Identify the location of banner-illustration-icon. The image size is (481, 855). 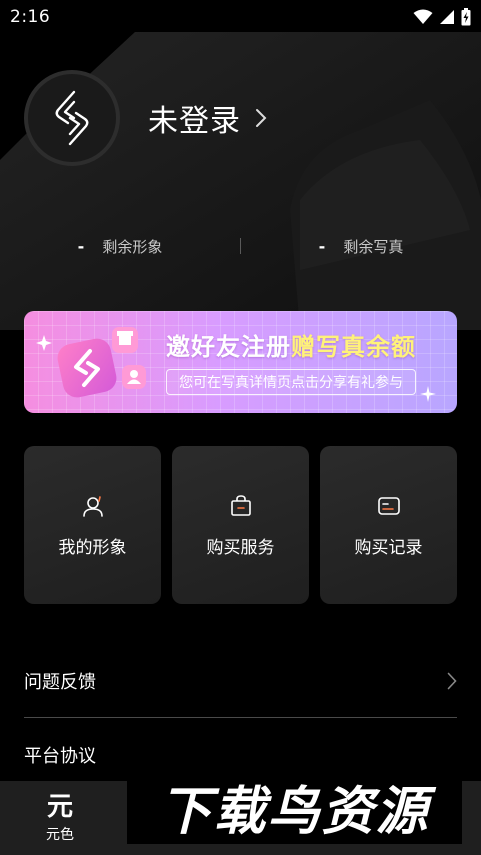
(91, 362).